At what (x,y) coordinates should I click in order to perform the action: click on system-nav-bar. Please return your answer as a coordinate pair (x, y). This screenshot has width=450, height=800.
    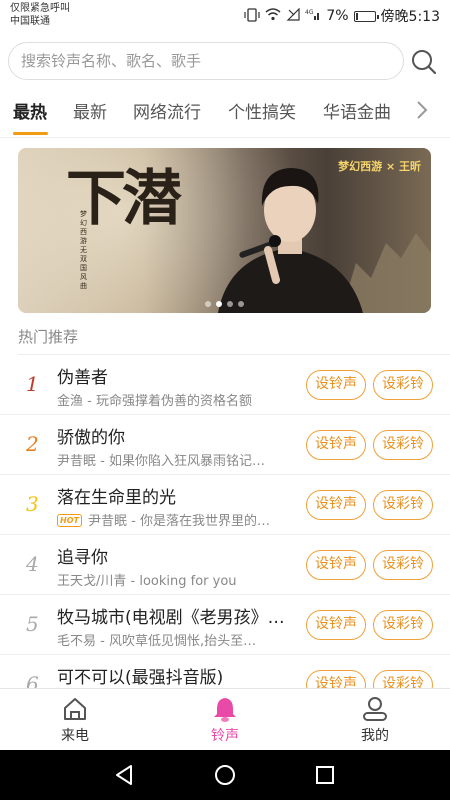
    Looking at the image, I should click on (225, 775).